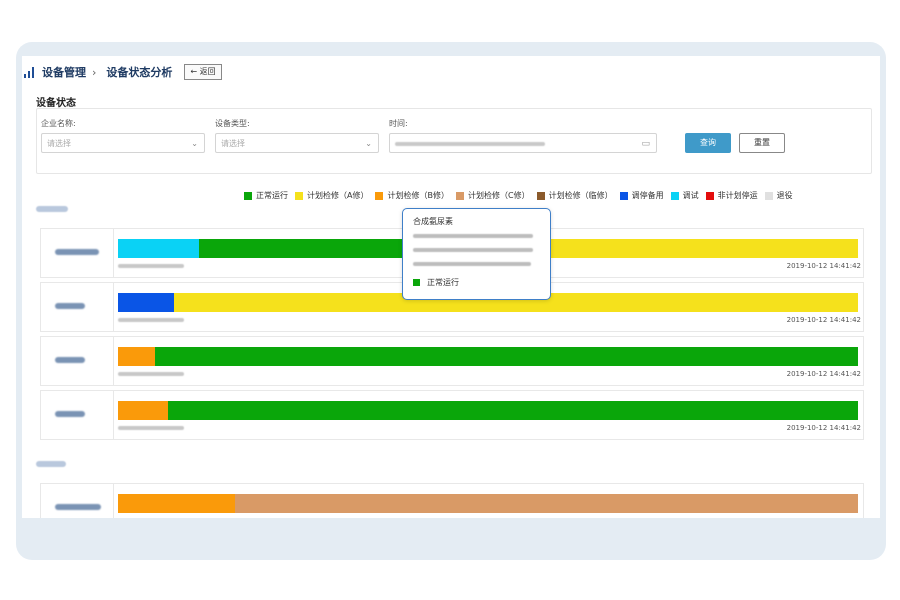 The height and width of the screenshot is (600, 900). What do you see at coordinates (398, 123) in the screenshot?
I see `time-label: 时间:` at bounding box center [398, 123].